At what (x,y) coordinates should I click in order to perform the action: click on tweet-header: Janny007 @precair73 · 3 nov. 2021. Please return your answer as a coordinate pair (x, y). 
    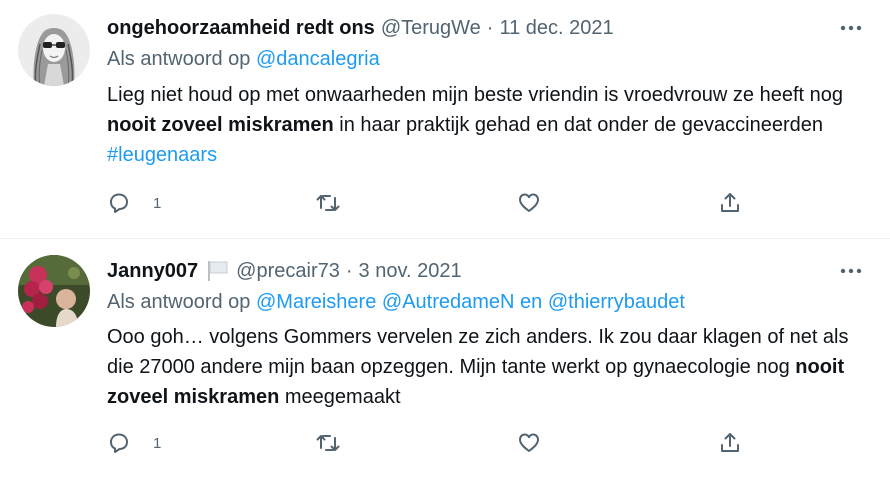
    Looking at the image, I should click on (489, 271).